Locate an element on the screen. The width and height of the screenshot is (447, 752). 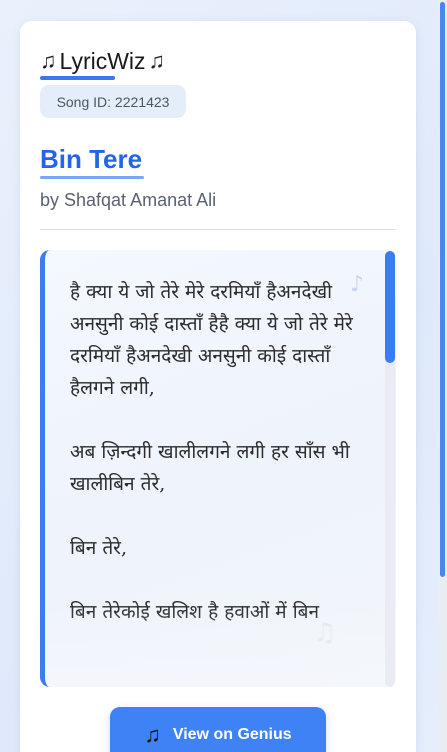
page-scrollbar-thumb is located at coordinates (442, 289).